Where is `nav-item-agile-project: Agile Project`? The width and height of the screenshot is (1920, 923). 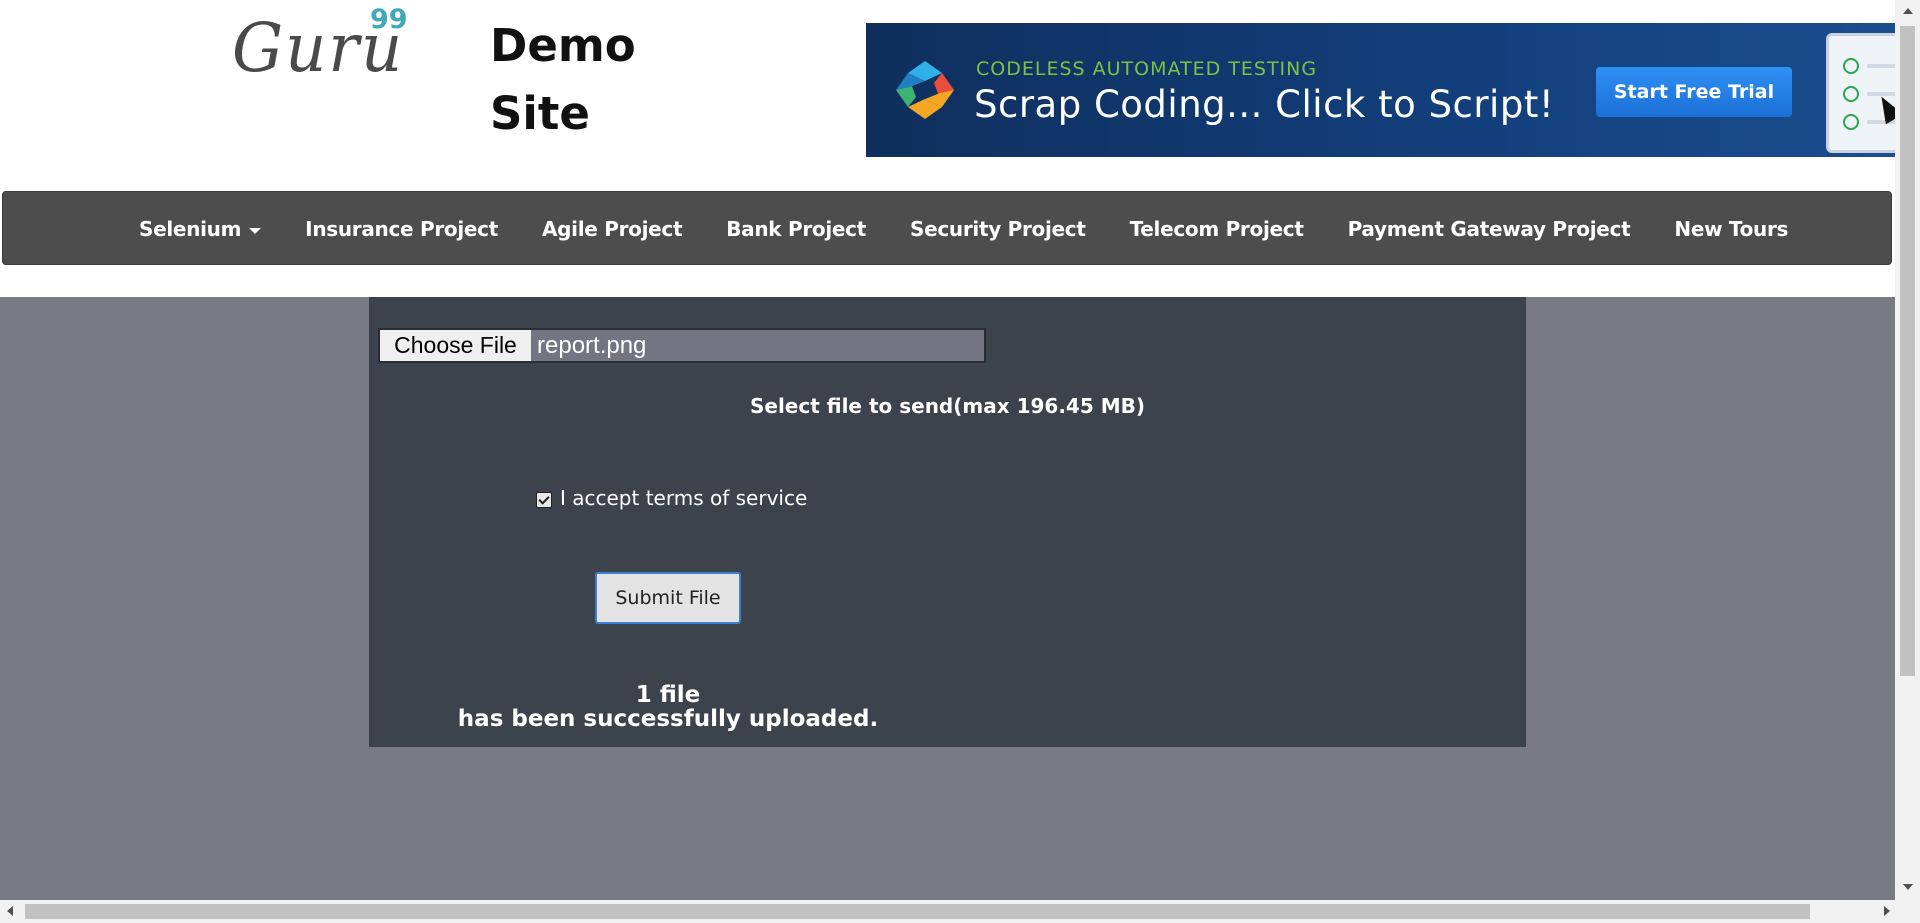
nav-item-agile-project: Agile Project is located at coordinates (612, 229).